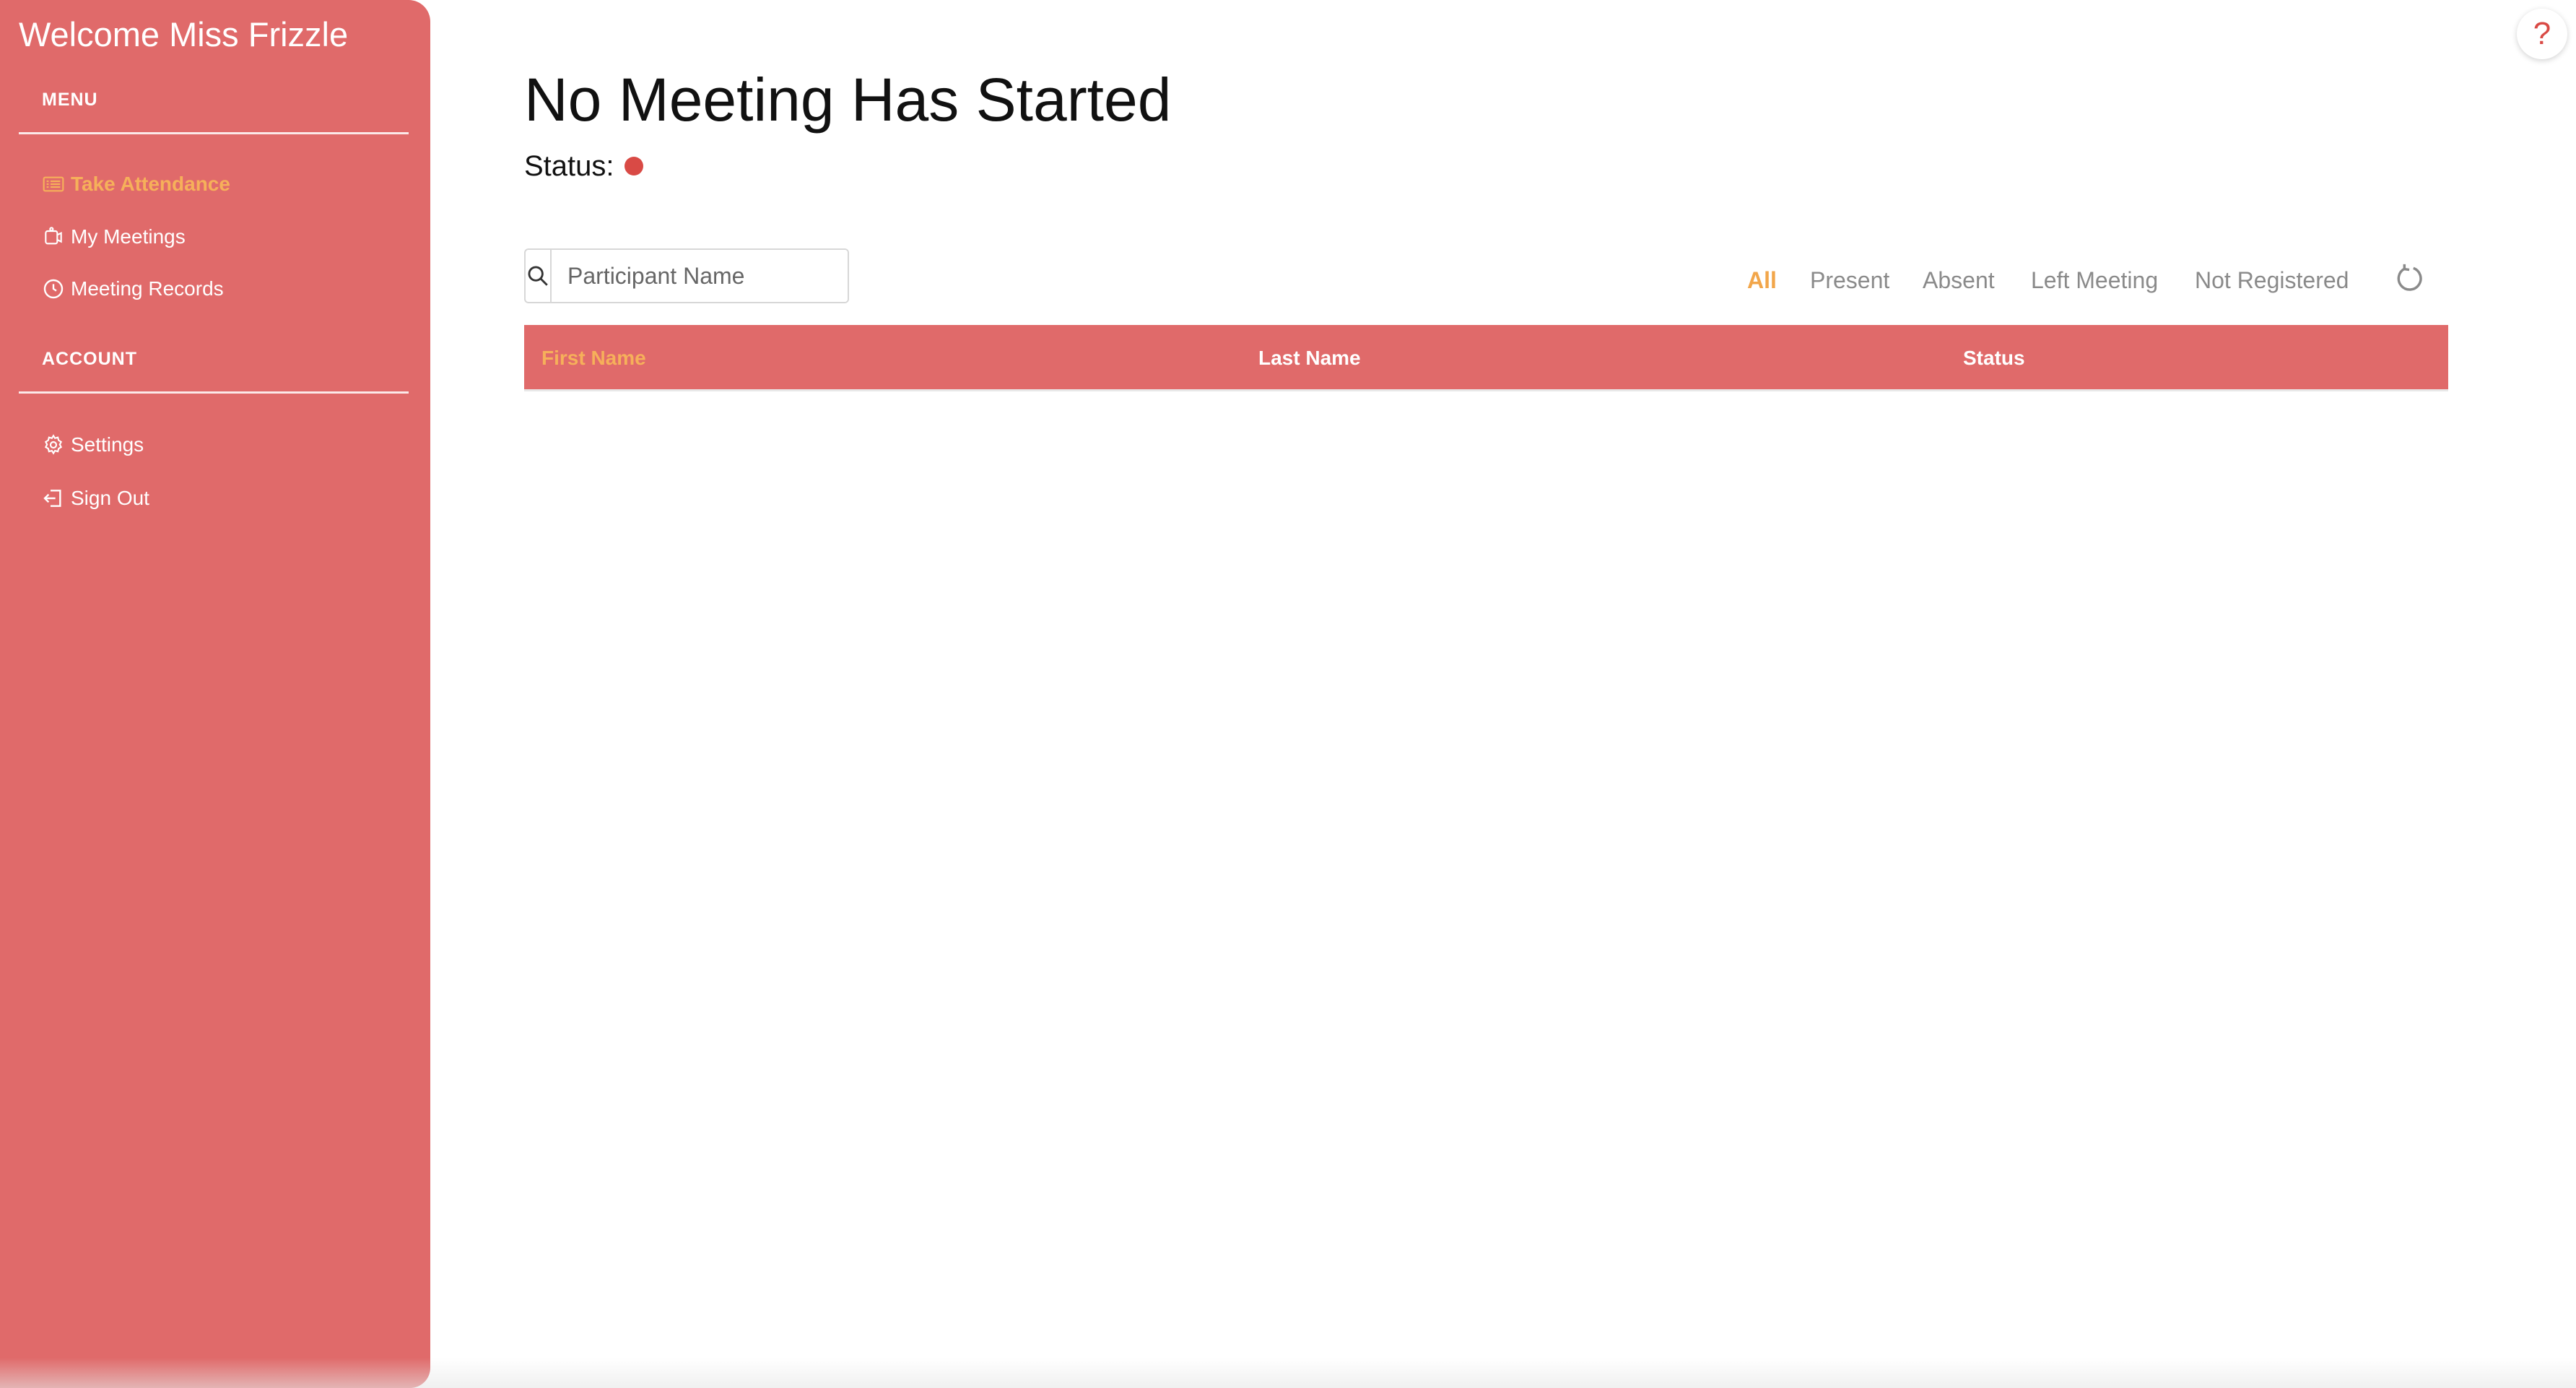  Describe the element at coordinates (147, 288) in the screenshot. I see `sidebar-item-label: Meeting Records` at that location.